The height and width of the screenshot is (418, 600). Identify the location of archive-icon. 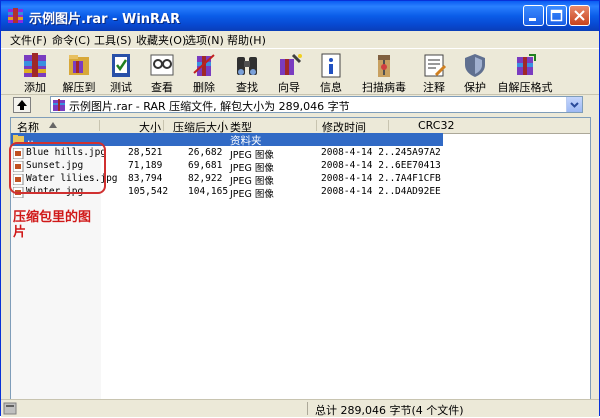
(59, 105).